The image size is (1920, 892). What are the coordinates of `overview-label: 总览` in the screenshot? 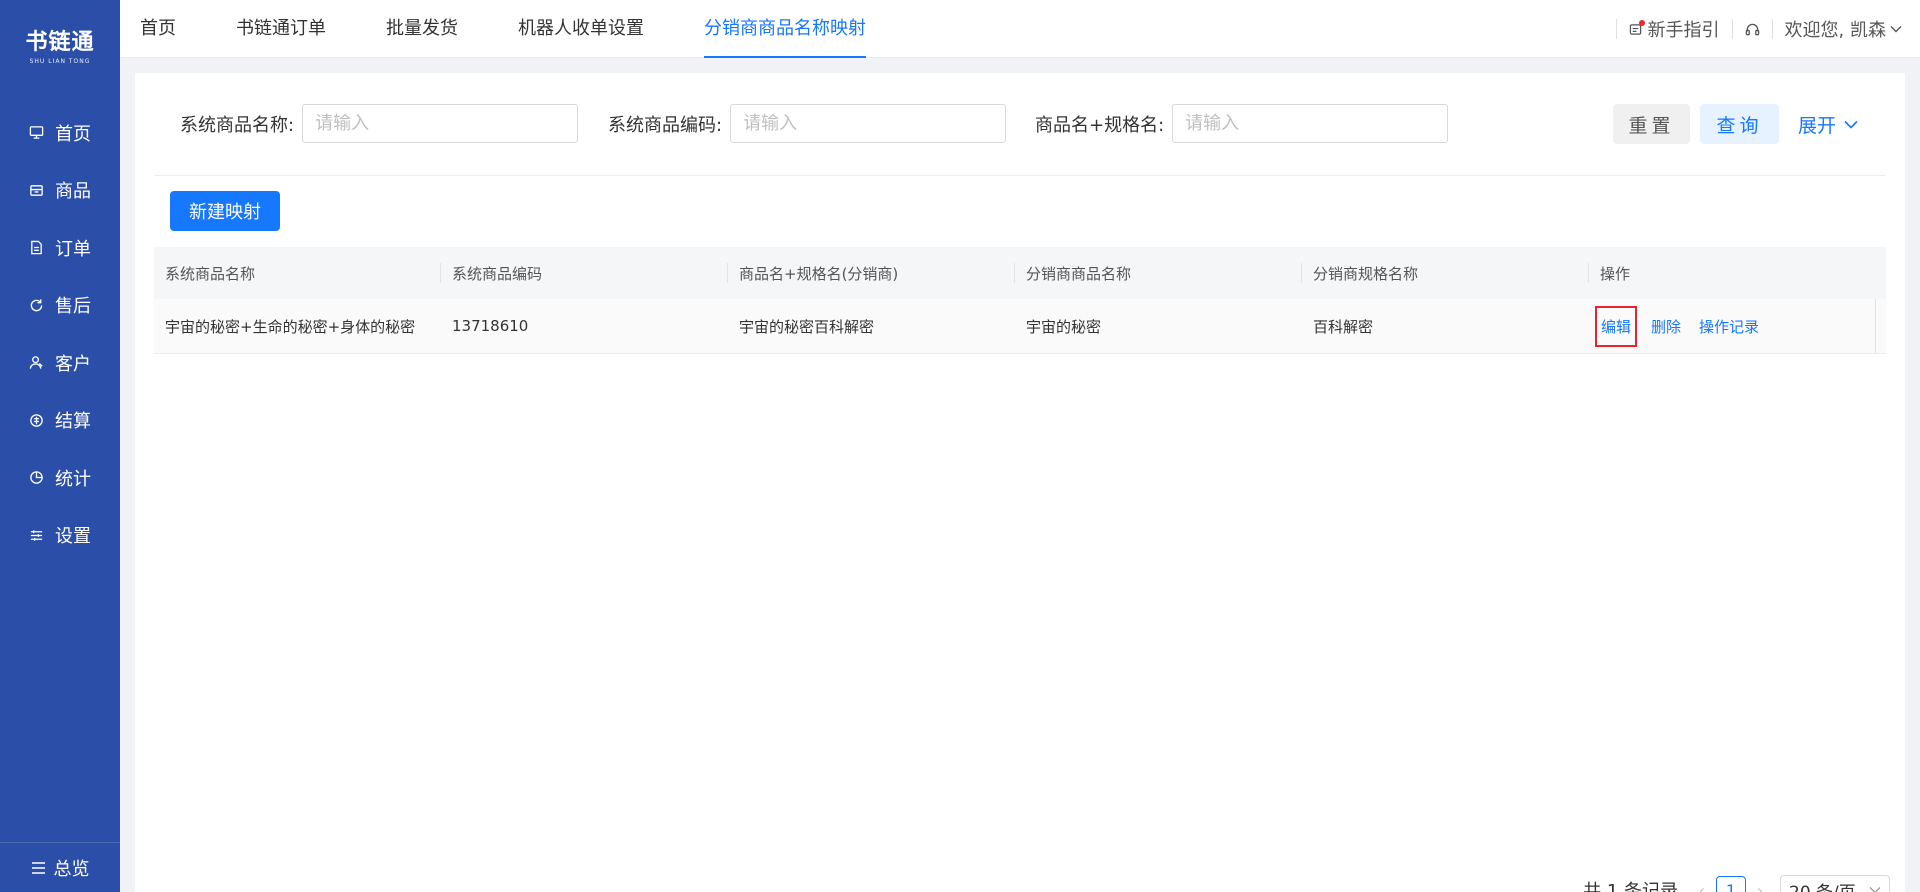 It's located at (71, 869).